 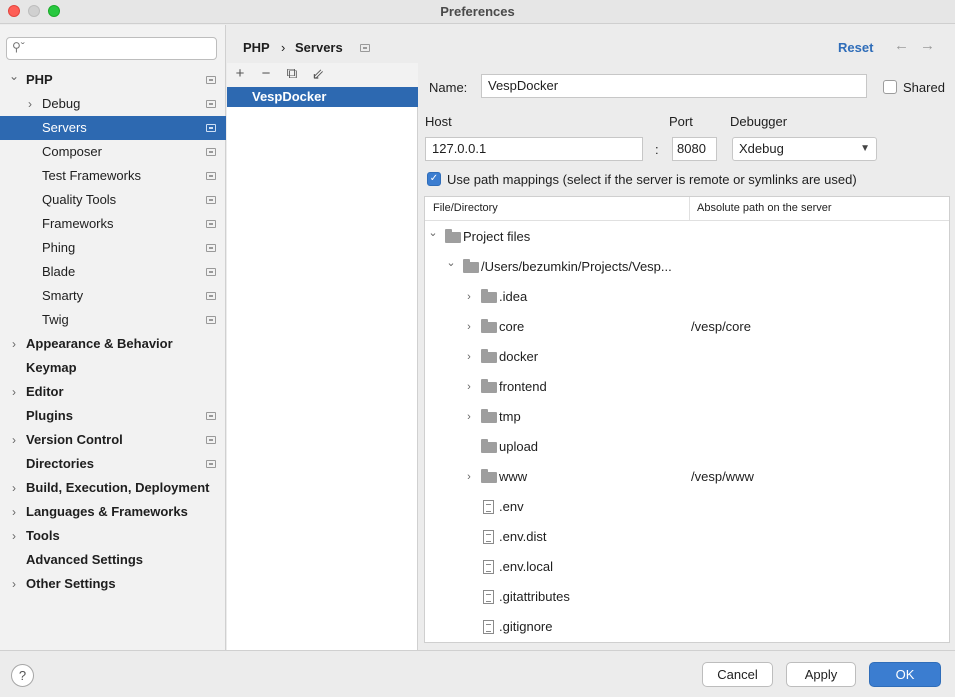 What do you see at coordinates (113, 560) in the screenshot?
I see `sidebar-item-advanced-settings: Advanced Settings` at bounding box center [113, 560].